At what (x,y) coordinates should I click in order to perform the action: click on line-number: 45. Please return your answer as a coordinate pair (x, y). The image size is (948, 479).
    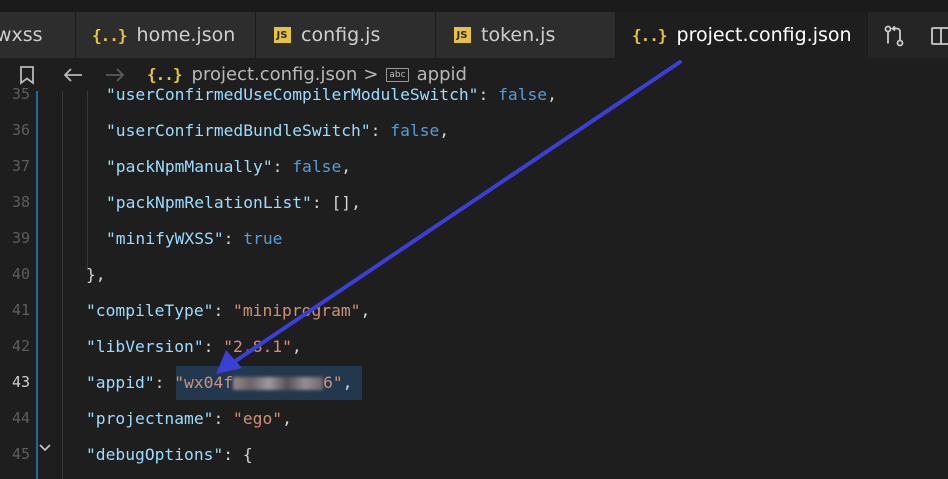
    Looking at the image, I should click on (20, 454).